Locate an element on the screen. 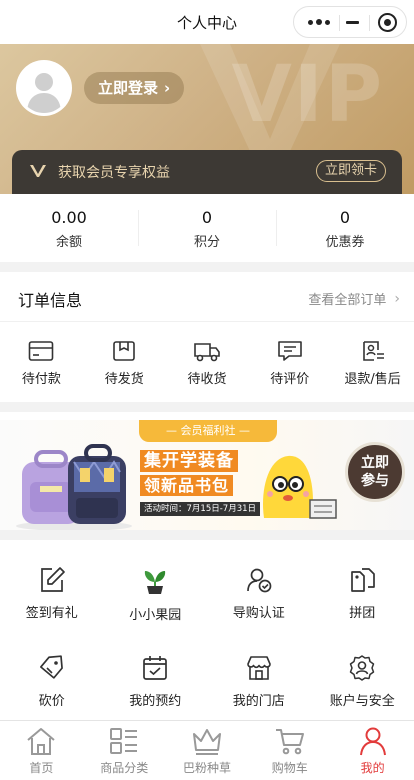  stat-value: 0 is located at coordinates (345, 217).